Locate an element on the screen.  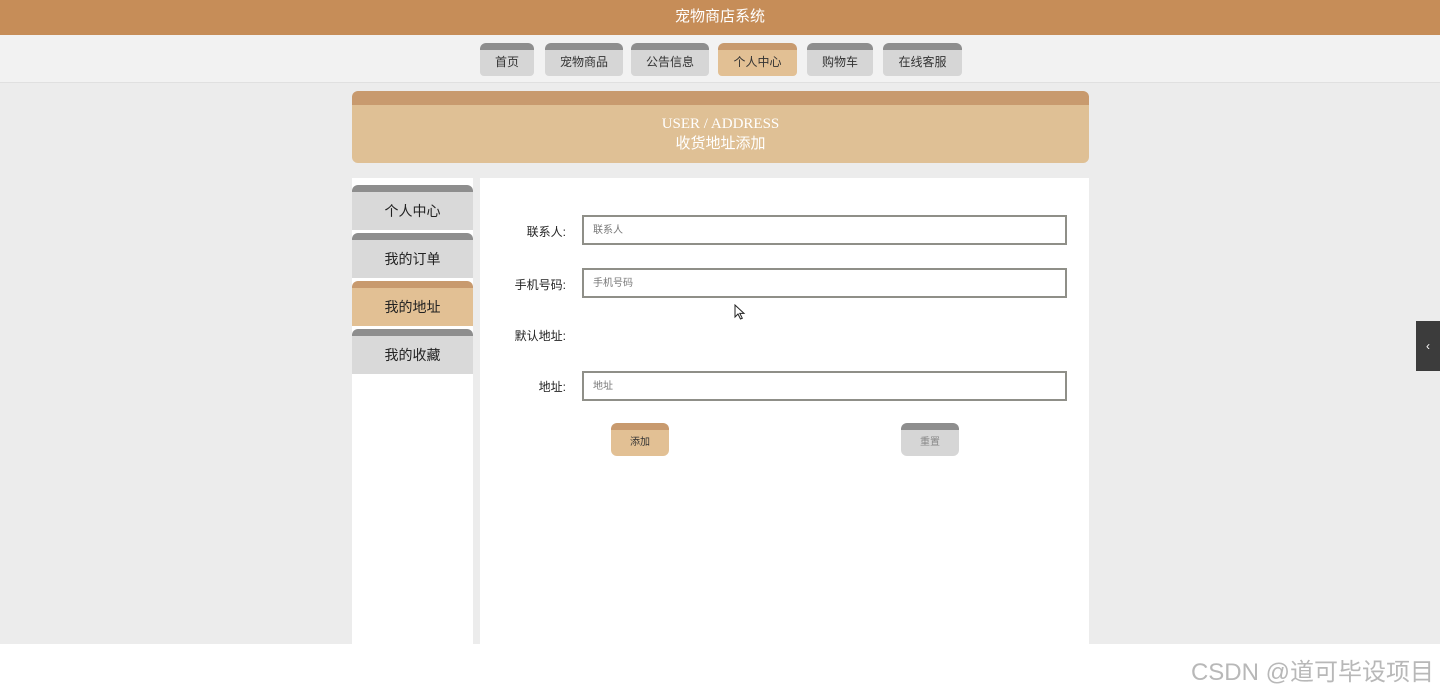
watermark: CSDN @道可毕设项目 is located at coordinates (1312, 672).